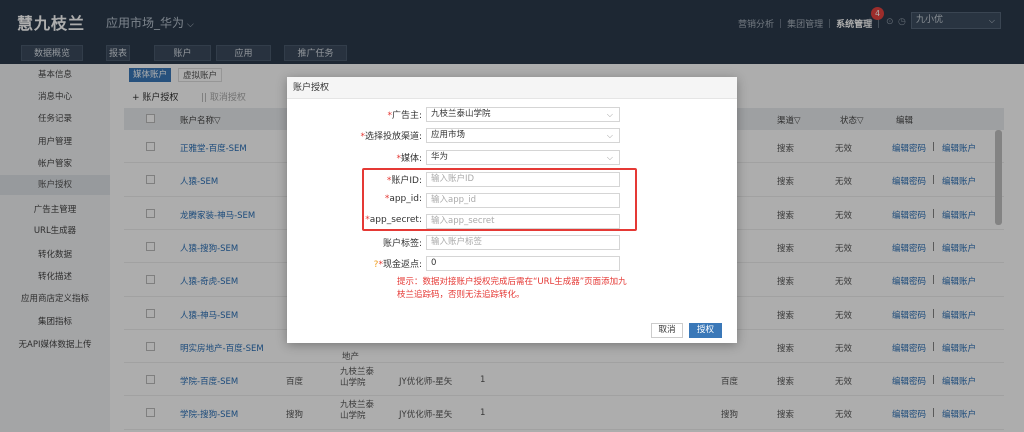 This screenshot has height=432, width=1024. I want to click on media-label: *媒体:, so click(409, 159).